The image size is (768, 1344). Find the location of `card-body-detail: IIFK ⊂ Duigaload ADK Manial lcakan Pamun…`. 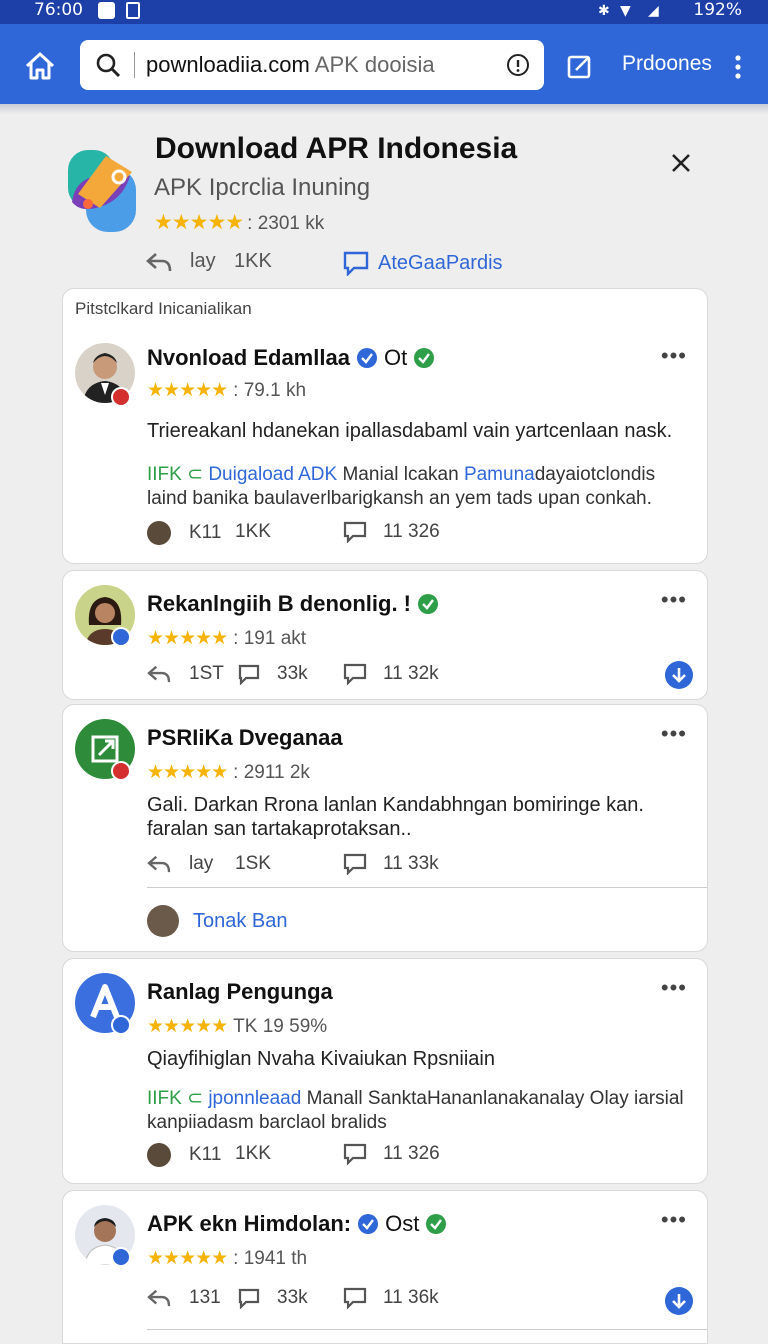

card-body-detail: IIFK ⊂ Duigaload ADK Manial lcakan Pamun… is located at coordinates (417, 487).